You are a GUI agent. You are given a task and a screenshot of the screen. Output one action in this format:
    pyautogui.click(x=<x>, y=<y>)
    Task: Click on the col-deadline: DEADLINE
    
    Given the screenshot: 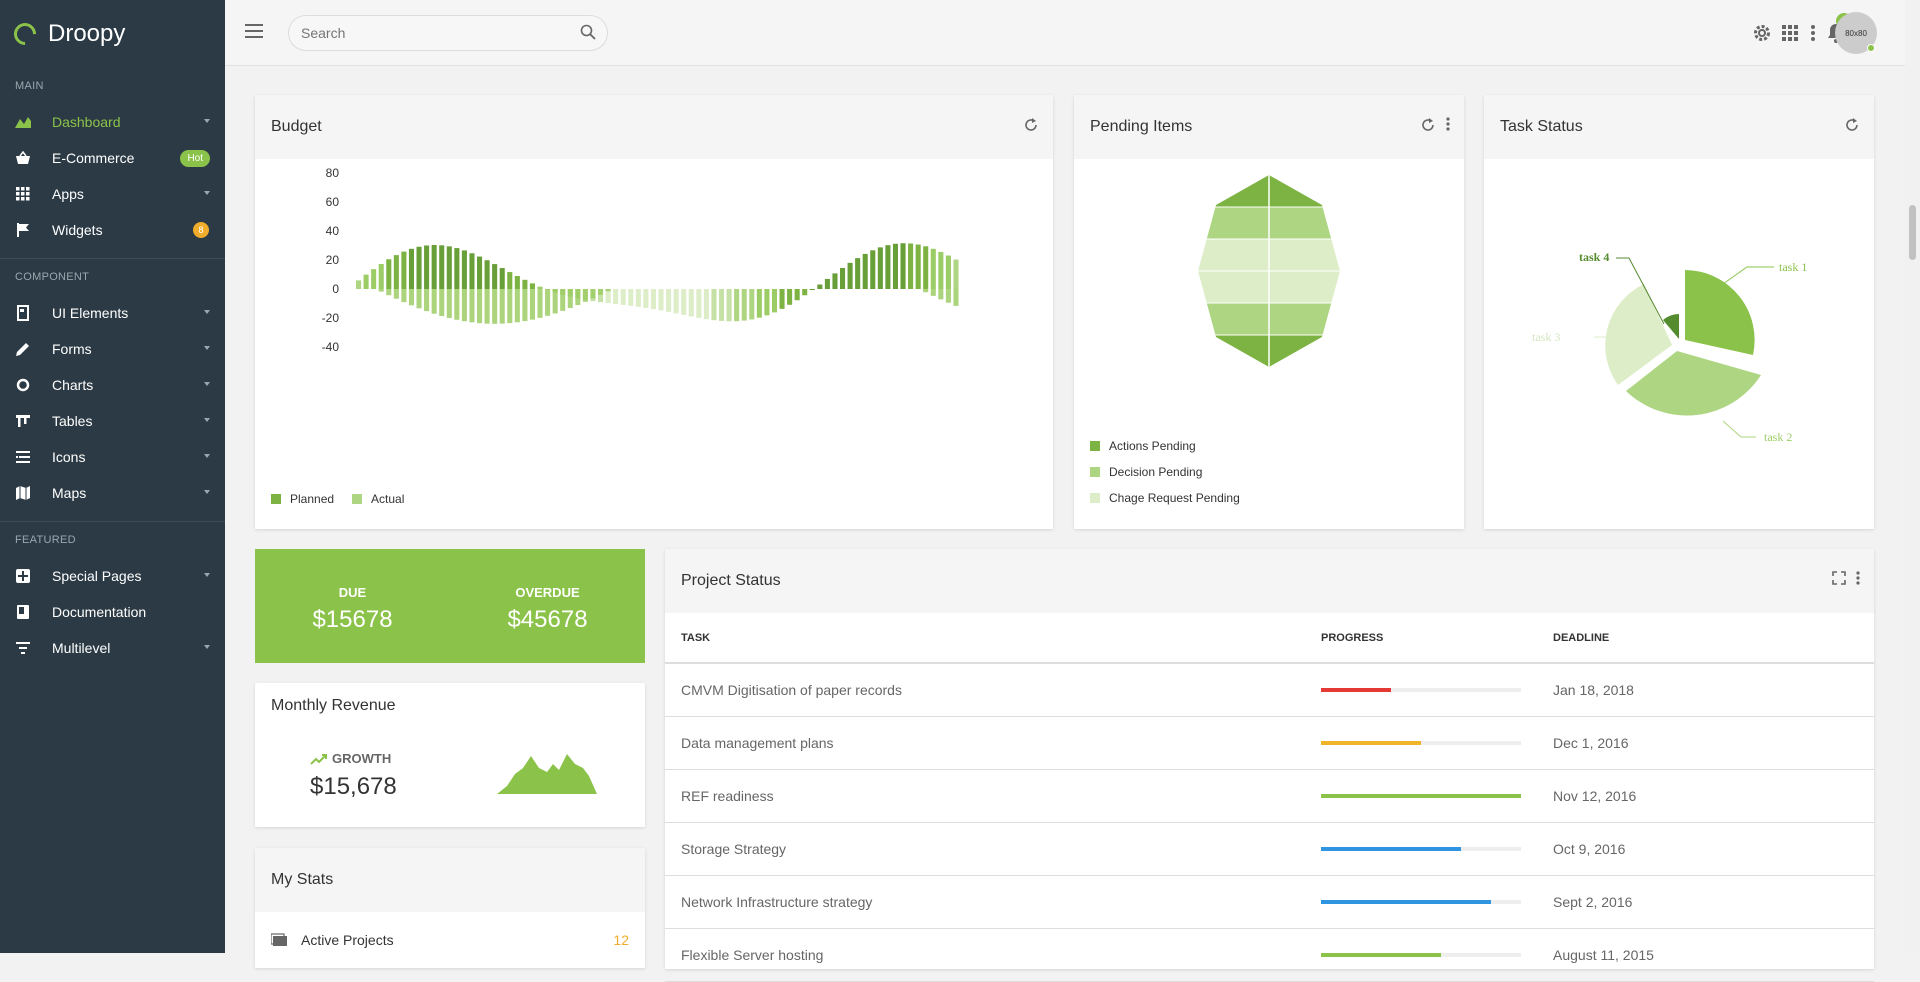 What is the action you would take?
    pyautogui.click(x=1713, y=638)
    